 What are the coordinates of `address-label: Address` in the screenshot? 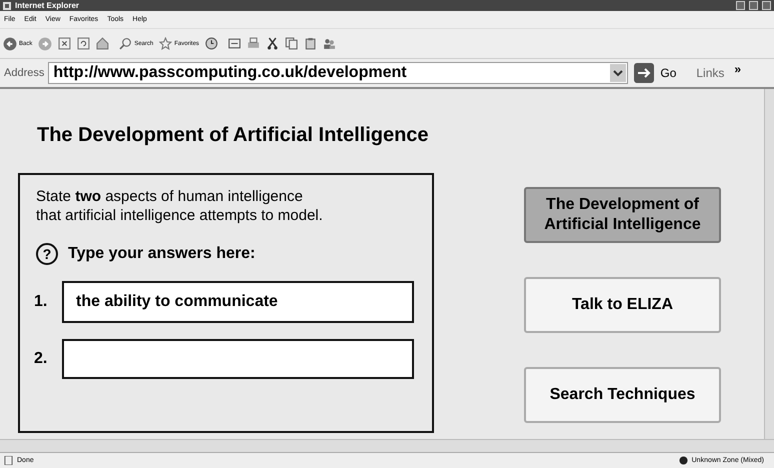 It's located at (24, 73).